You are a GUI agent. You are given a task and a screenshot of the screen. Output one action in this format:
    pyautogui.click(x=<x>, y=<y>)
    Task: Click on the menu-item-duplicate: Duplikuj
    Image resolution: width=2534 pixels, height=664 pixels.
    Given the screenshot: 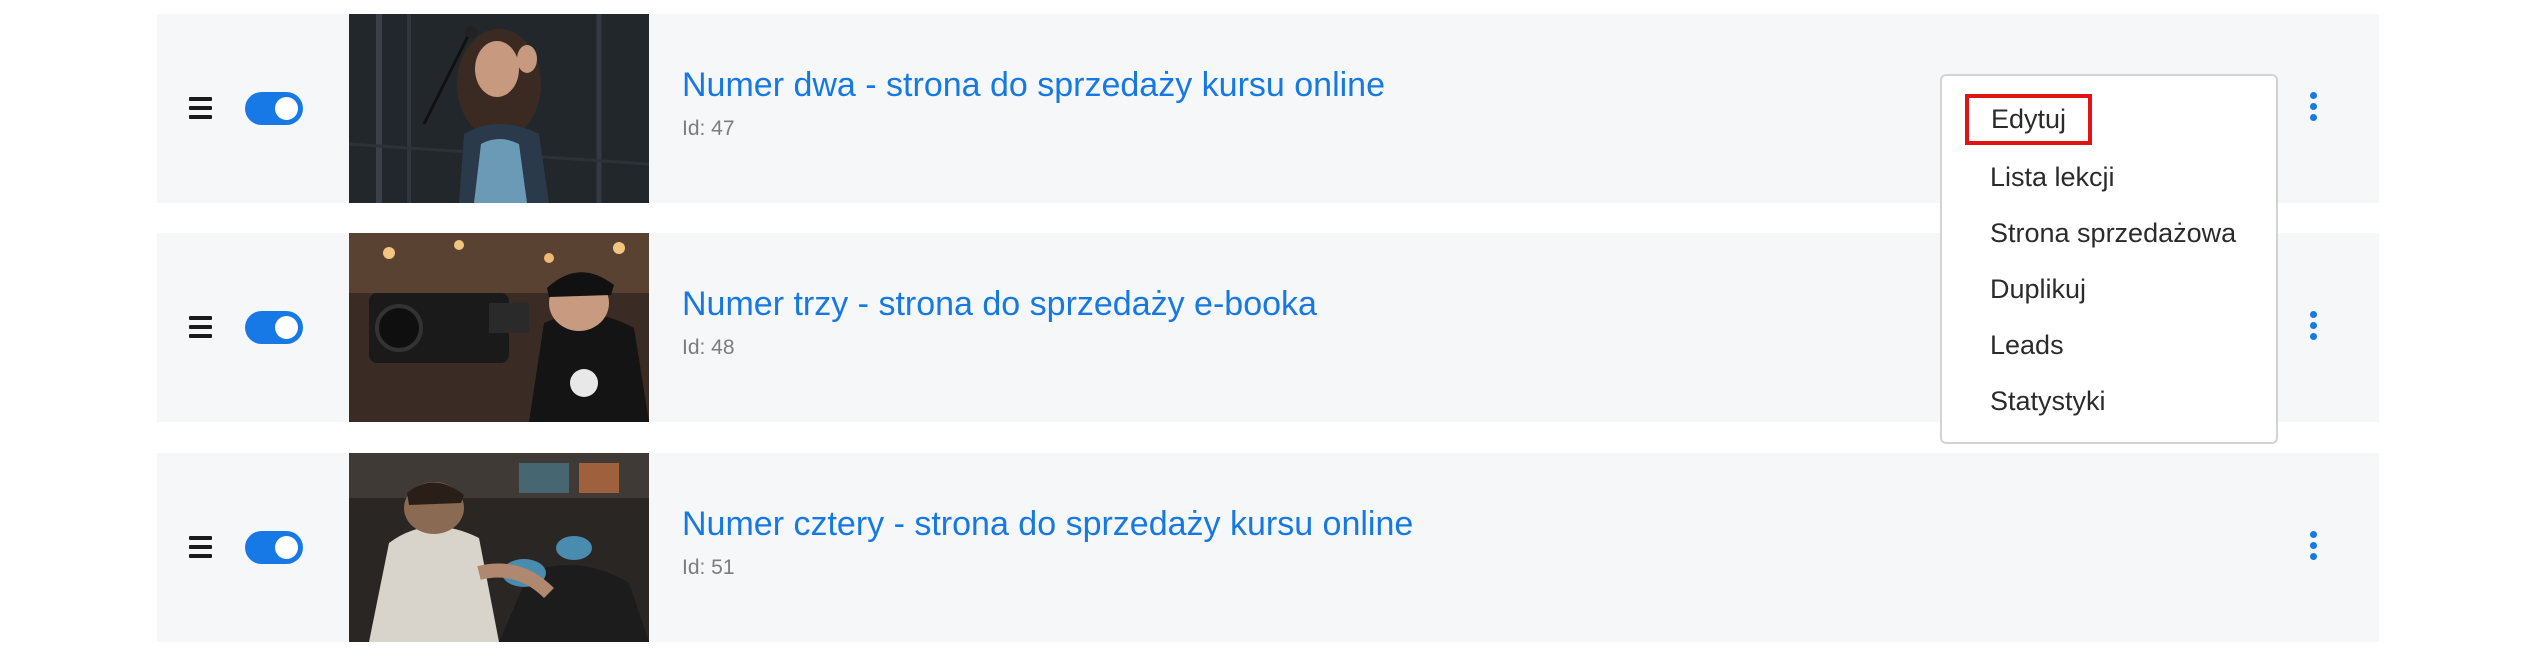 What is the action you would take?
    pyautogui.click(x=2038, y=289)
    